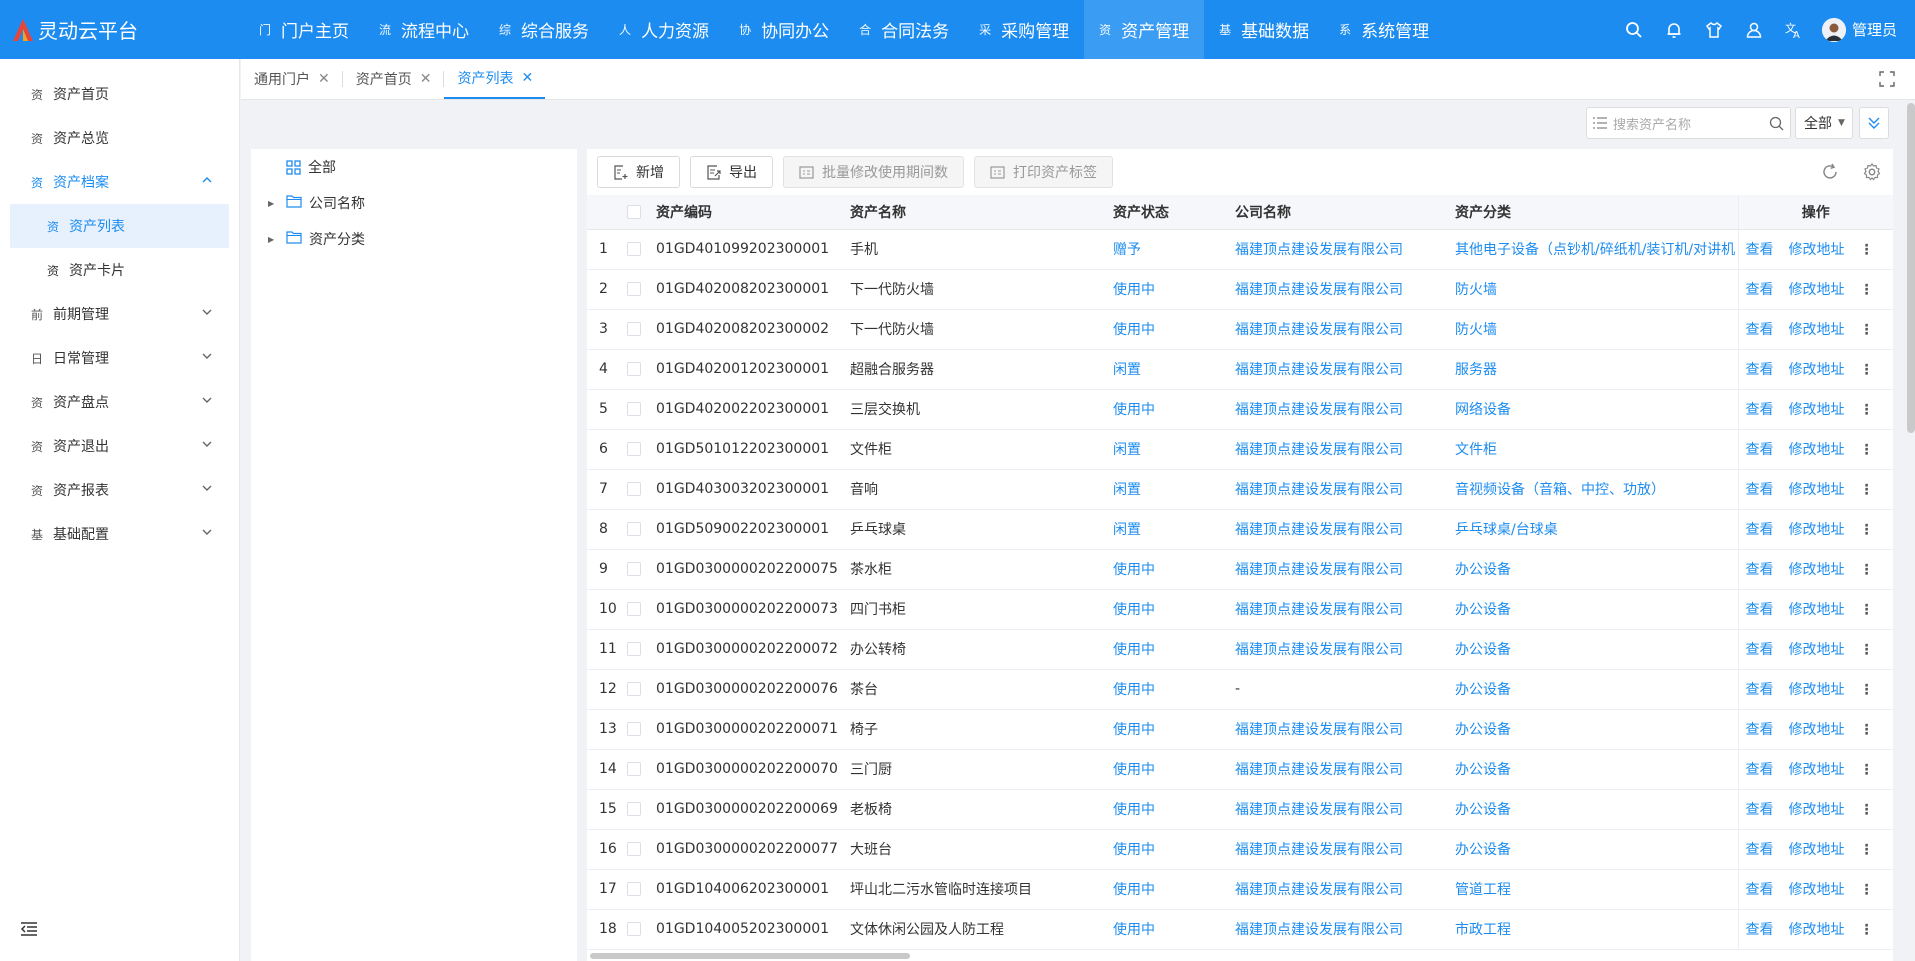 This screenshot has height=961, width=1915. Describe the element at coordinates (304, 29) in the screenshot. I see `nav-item-0: 门门户主页` at that location.